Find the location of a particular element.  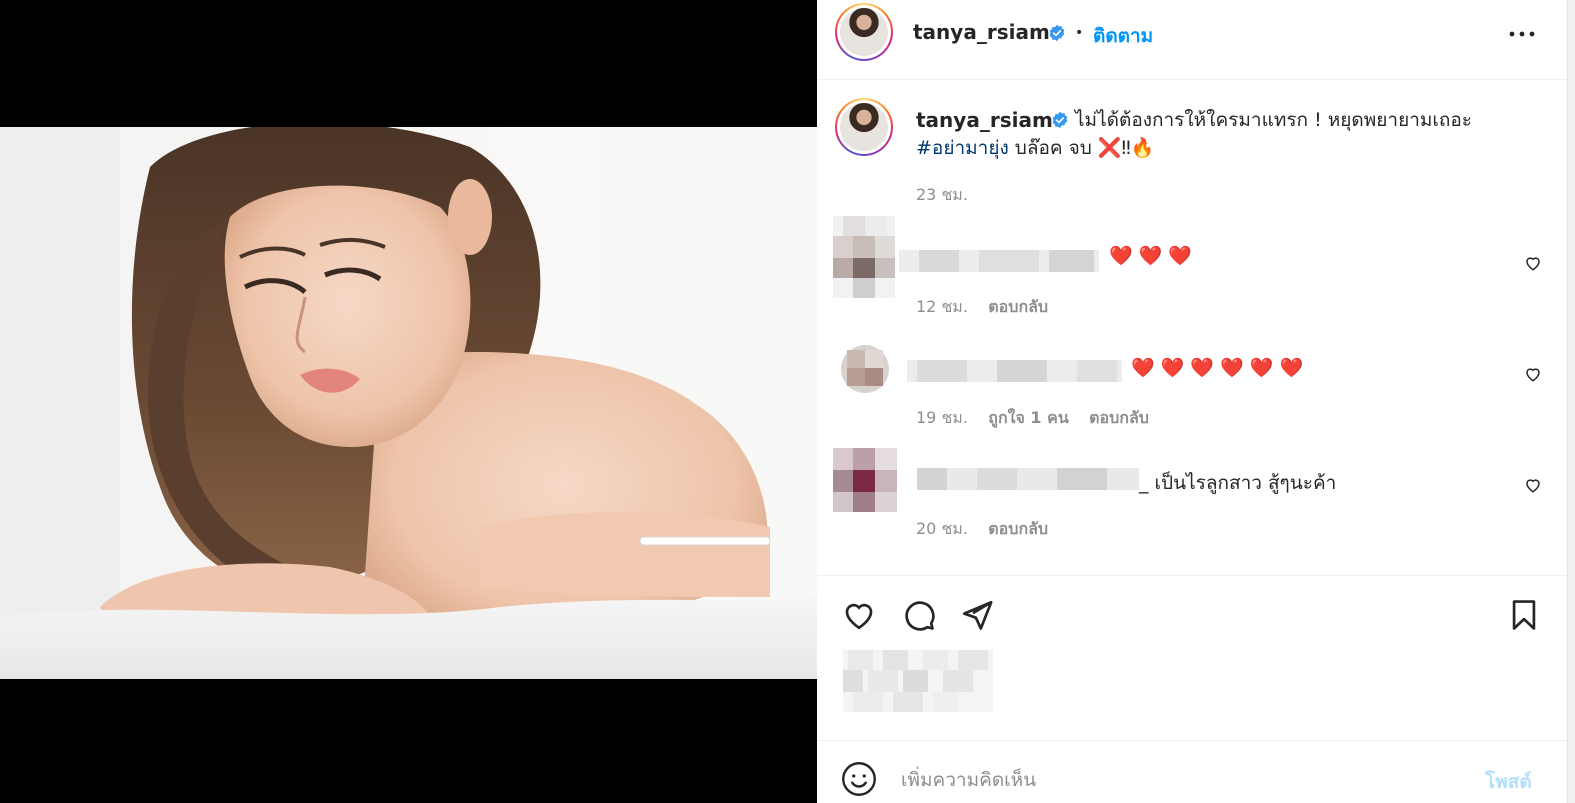

add-comment-bar: โพสต์ is located at coordinates (1192, 771).